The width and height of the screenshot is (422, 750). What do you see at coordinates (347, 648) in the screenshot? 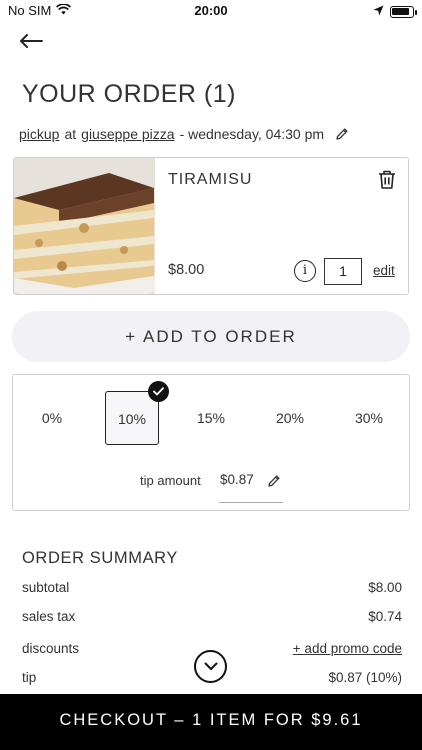
I see `add-promo-code-link: + add promo code` at bounding box center [347, 648].